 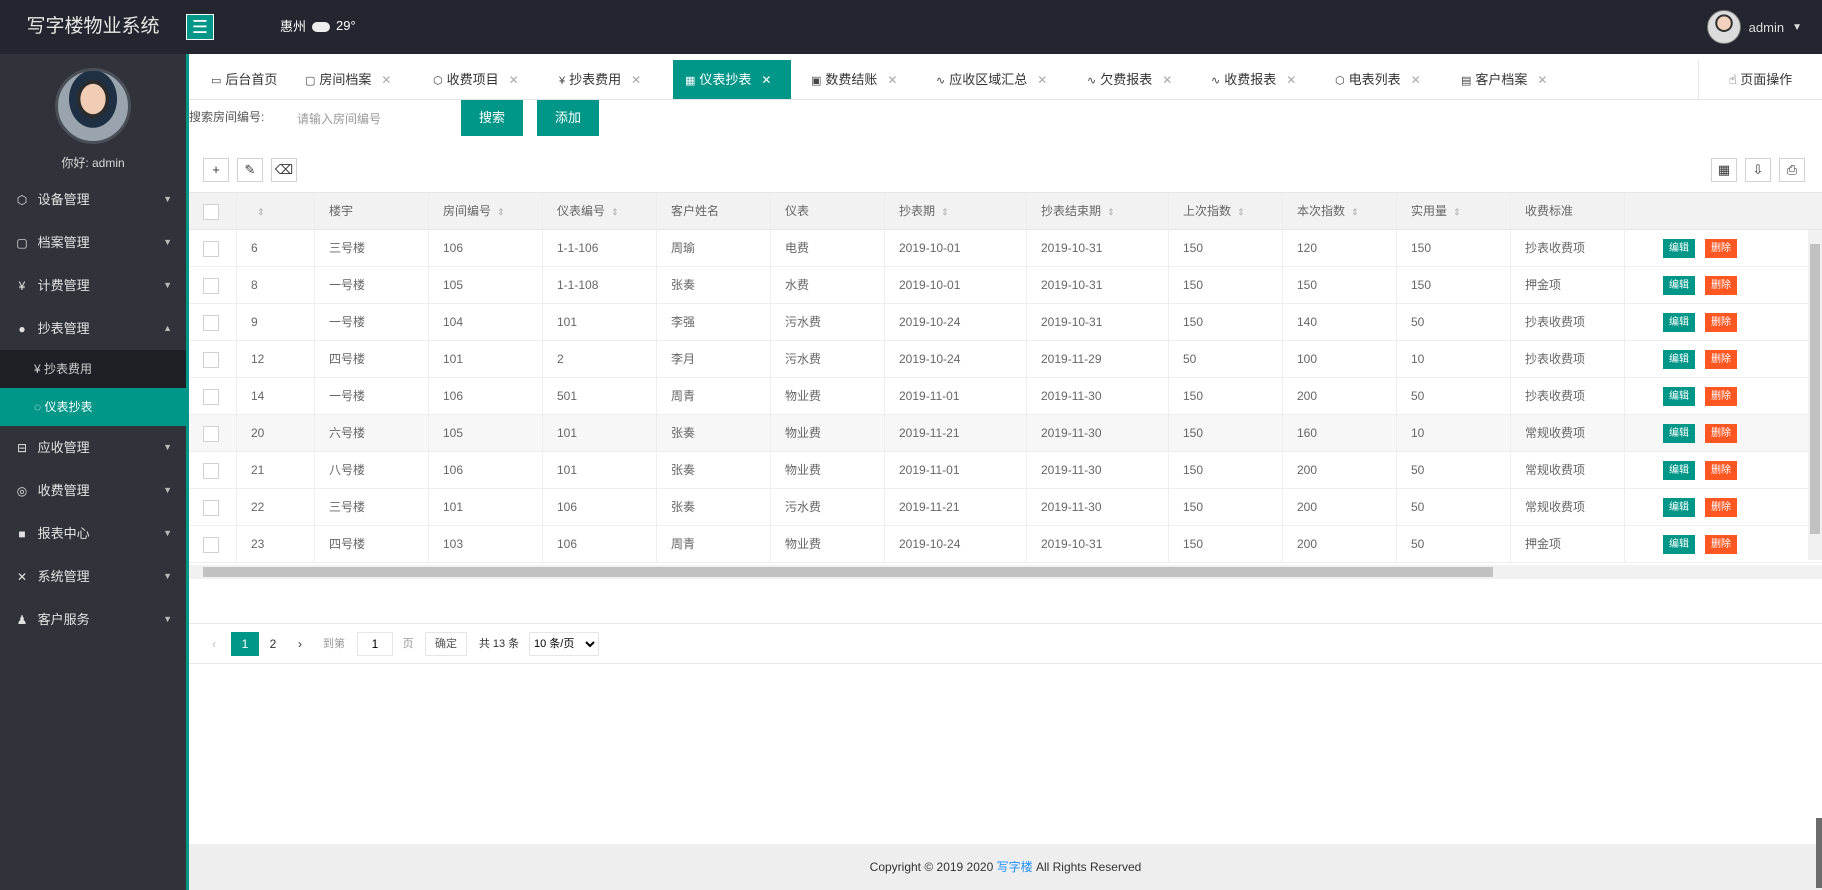 I want to click on sidebar-item-report: ■ 报表中心 ▼, so click(x=93, y=533).